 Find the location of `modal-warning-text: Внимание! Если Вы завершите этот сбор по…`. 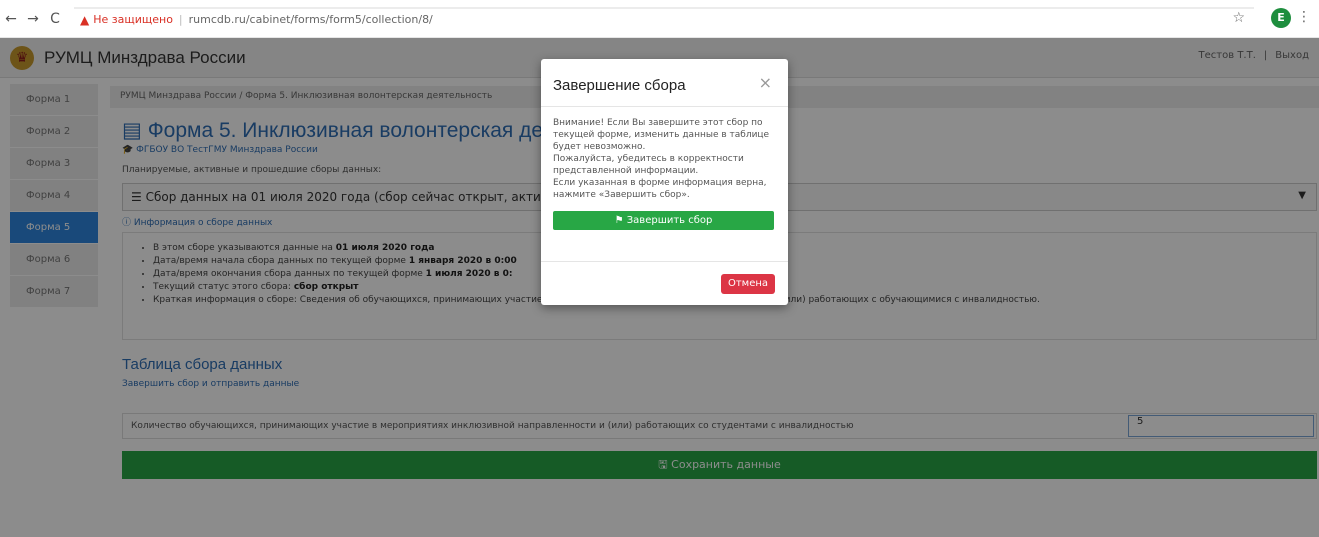

modal-warning-text: Внимание! Если Вы завершите этот сбор по… is located at coordinates (661, 135).